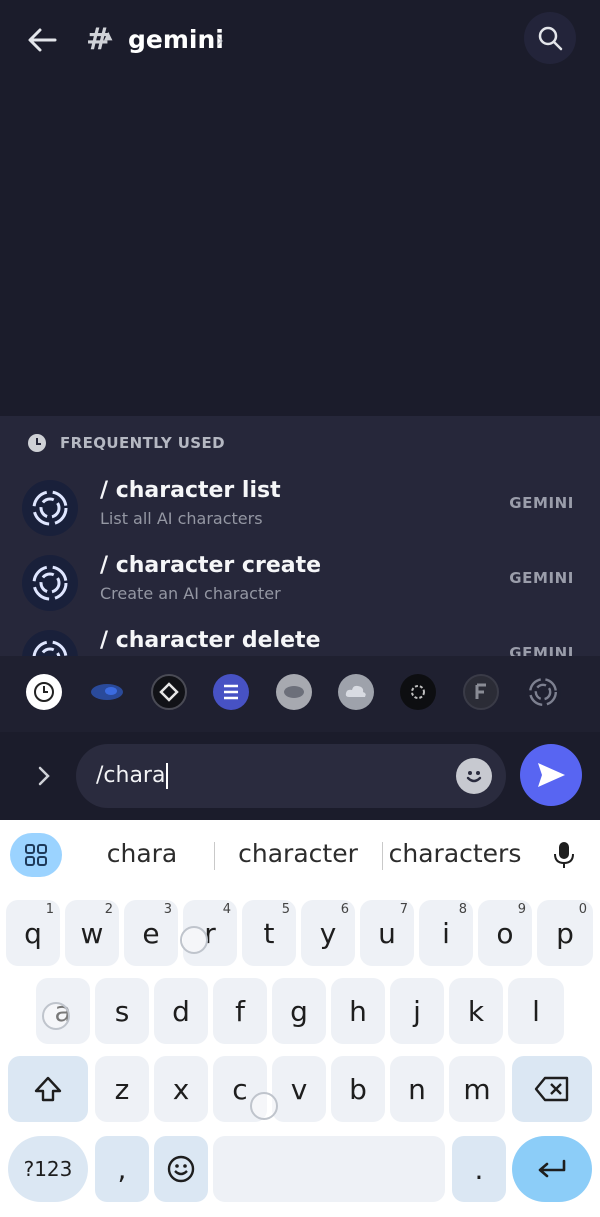 The width and height of the screenshot is (600, 1217). Describe the element at coordinates (552, 1169) in the screenshot. I see `enter-key` at that location.